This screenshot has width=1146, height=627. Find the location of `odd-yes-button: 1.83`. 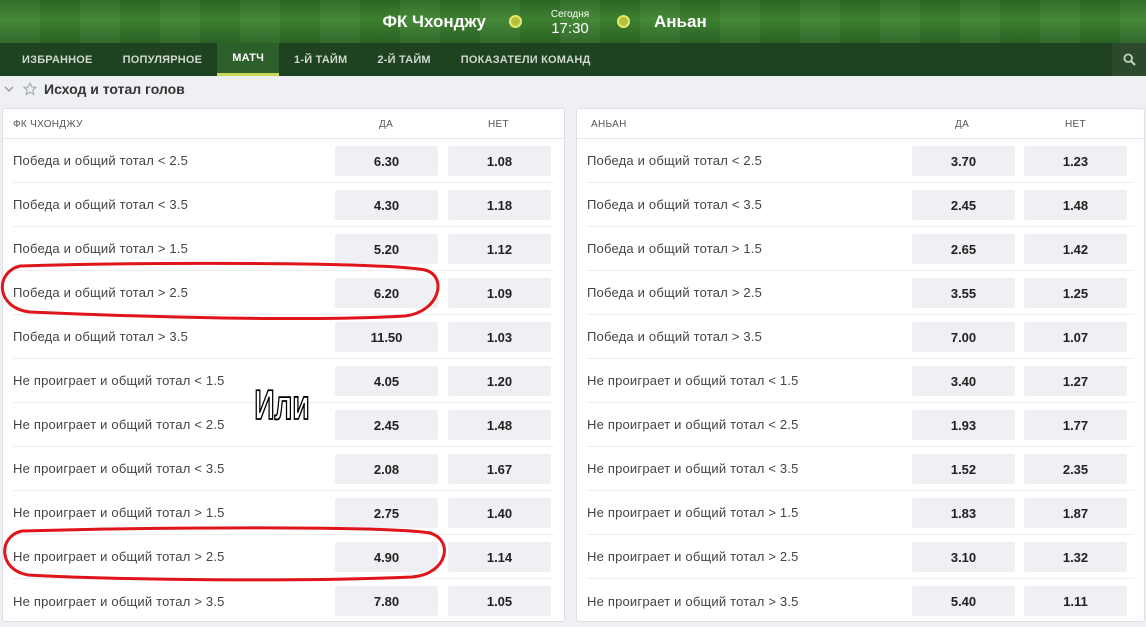

odd-yes-button: 1.83 is located at coordinates (963, 513).